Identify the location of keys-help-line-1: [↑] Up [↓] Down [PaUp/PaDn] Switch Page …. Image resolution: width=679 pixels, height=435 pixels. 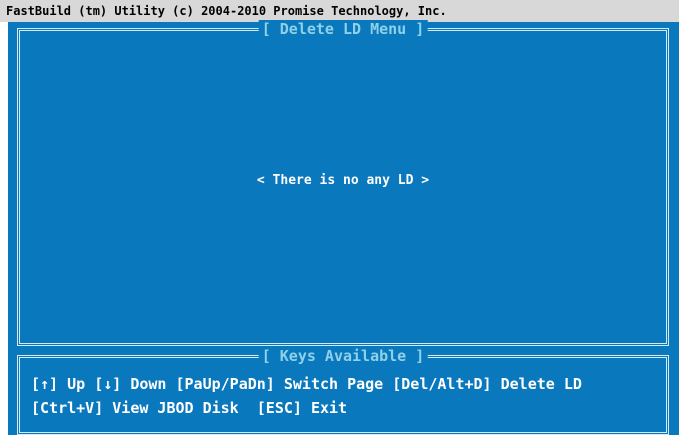
(306, 384).